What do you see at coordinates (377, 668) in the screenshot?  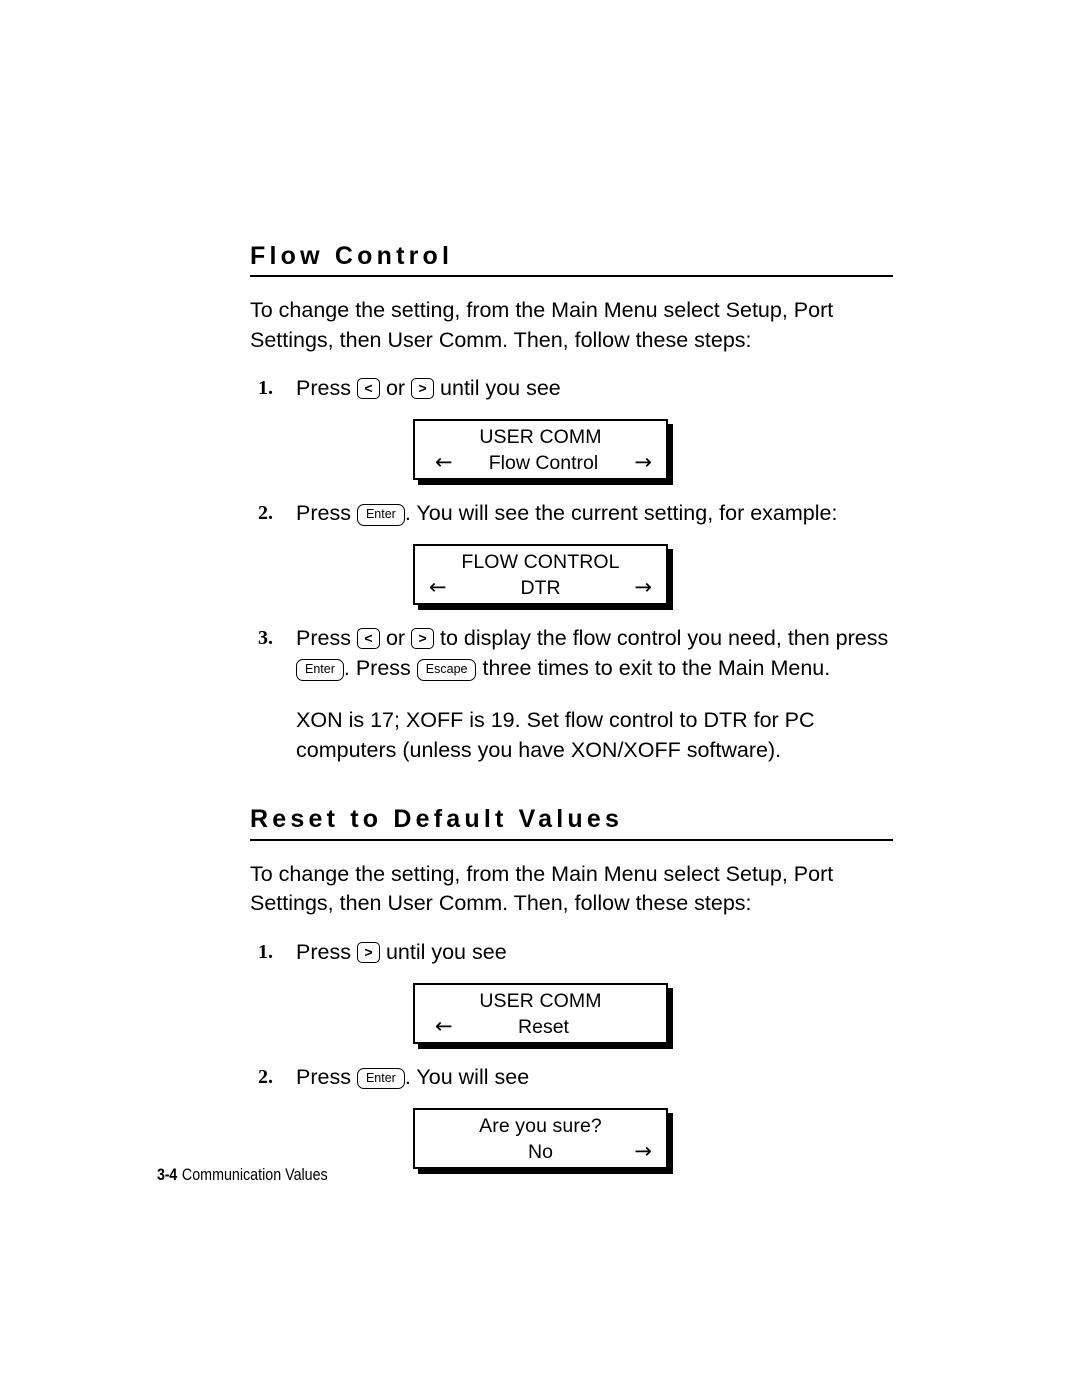 I see `step-text: . Press` at bounding box center [377, 668].